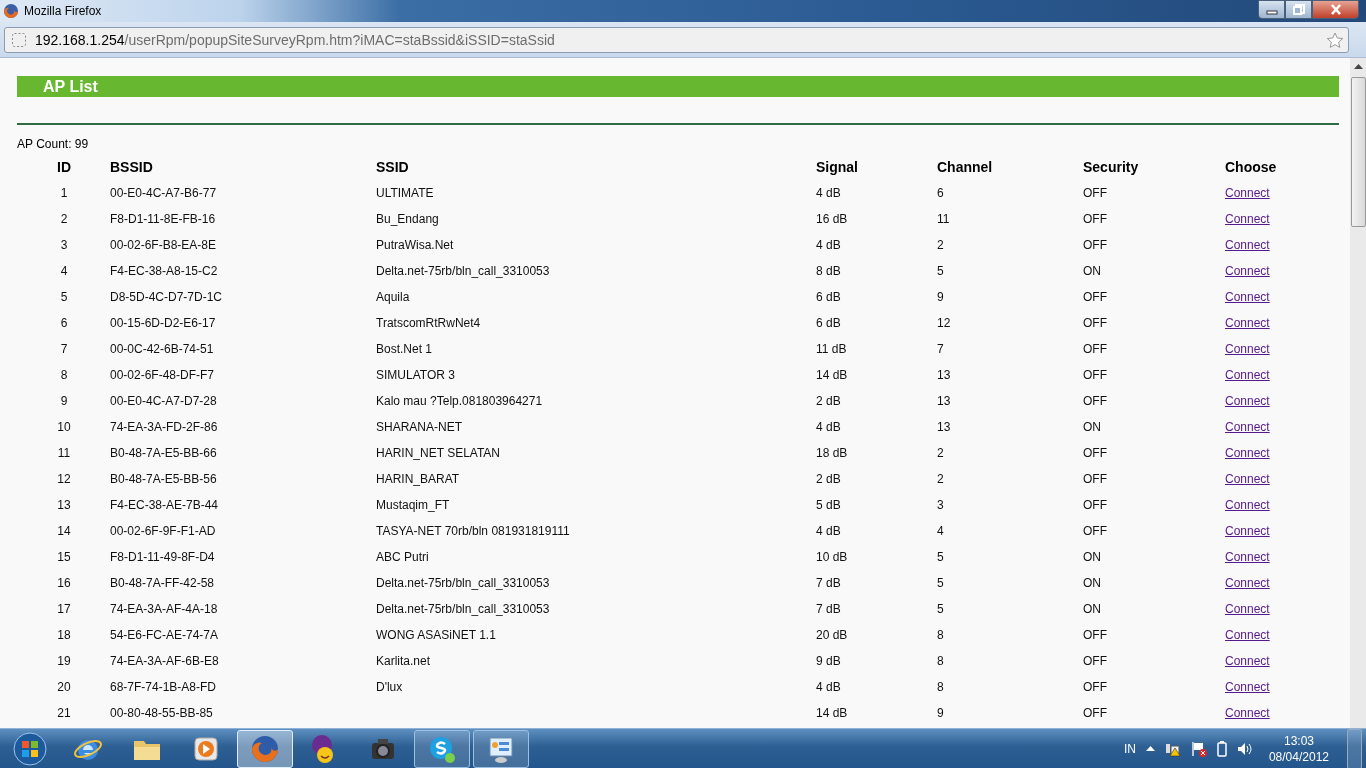 Image resolution: width=1366 pixels, height=768 pixels. I want to click on table-cell-text: 00-E0-4C-A7-B6-77, so click(163, 193).